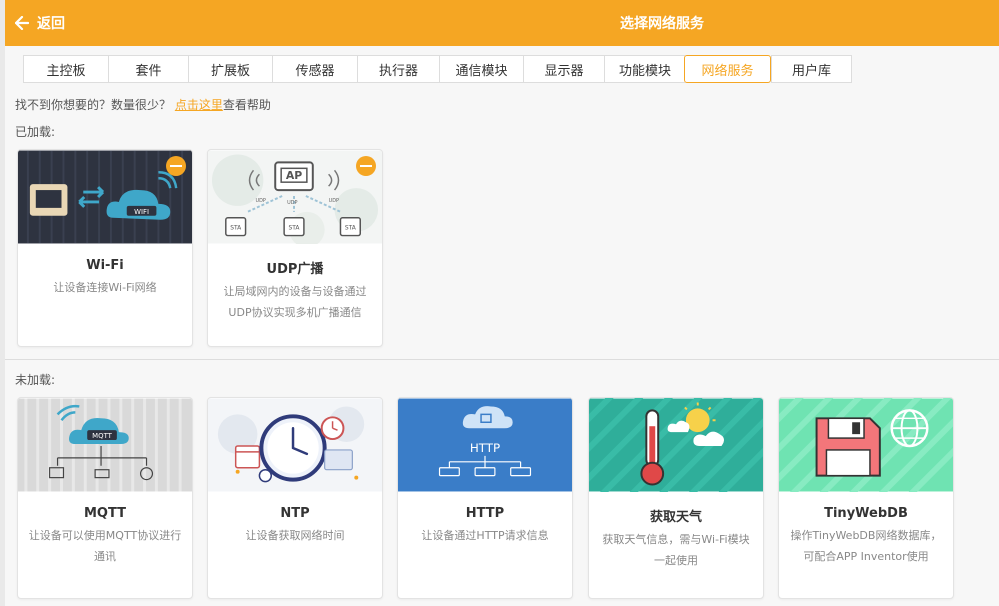  What do you see at coordinates (199, 105) in the screenshot?
I see `help-link: 点击这里` at bounding box center [199, 105].